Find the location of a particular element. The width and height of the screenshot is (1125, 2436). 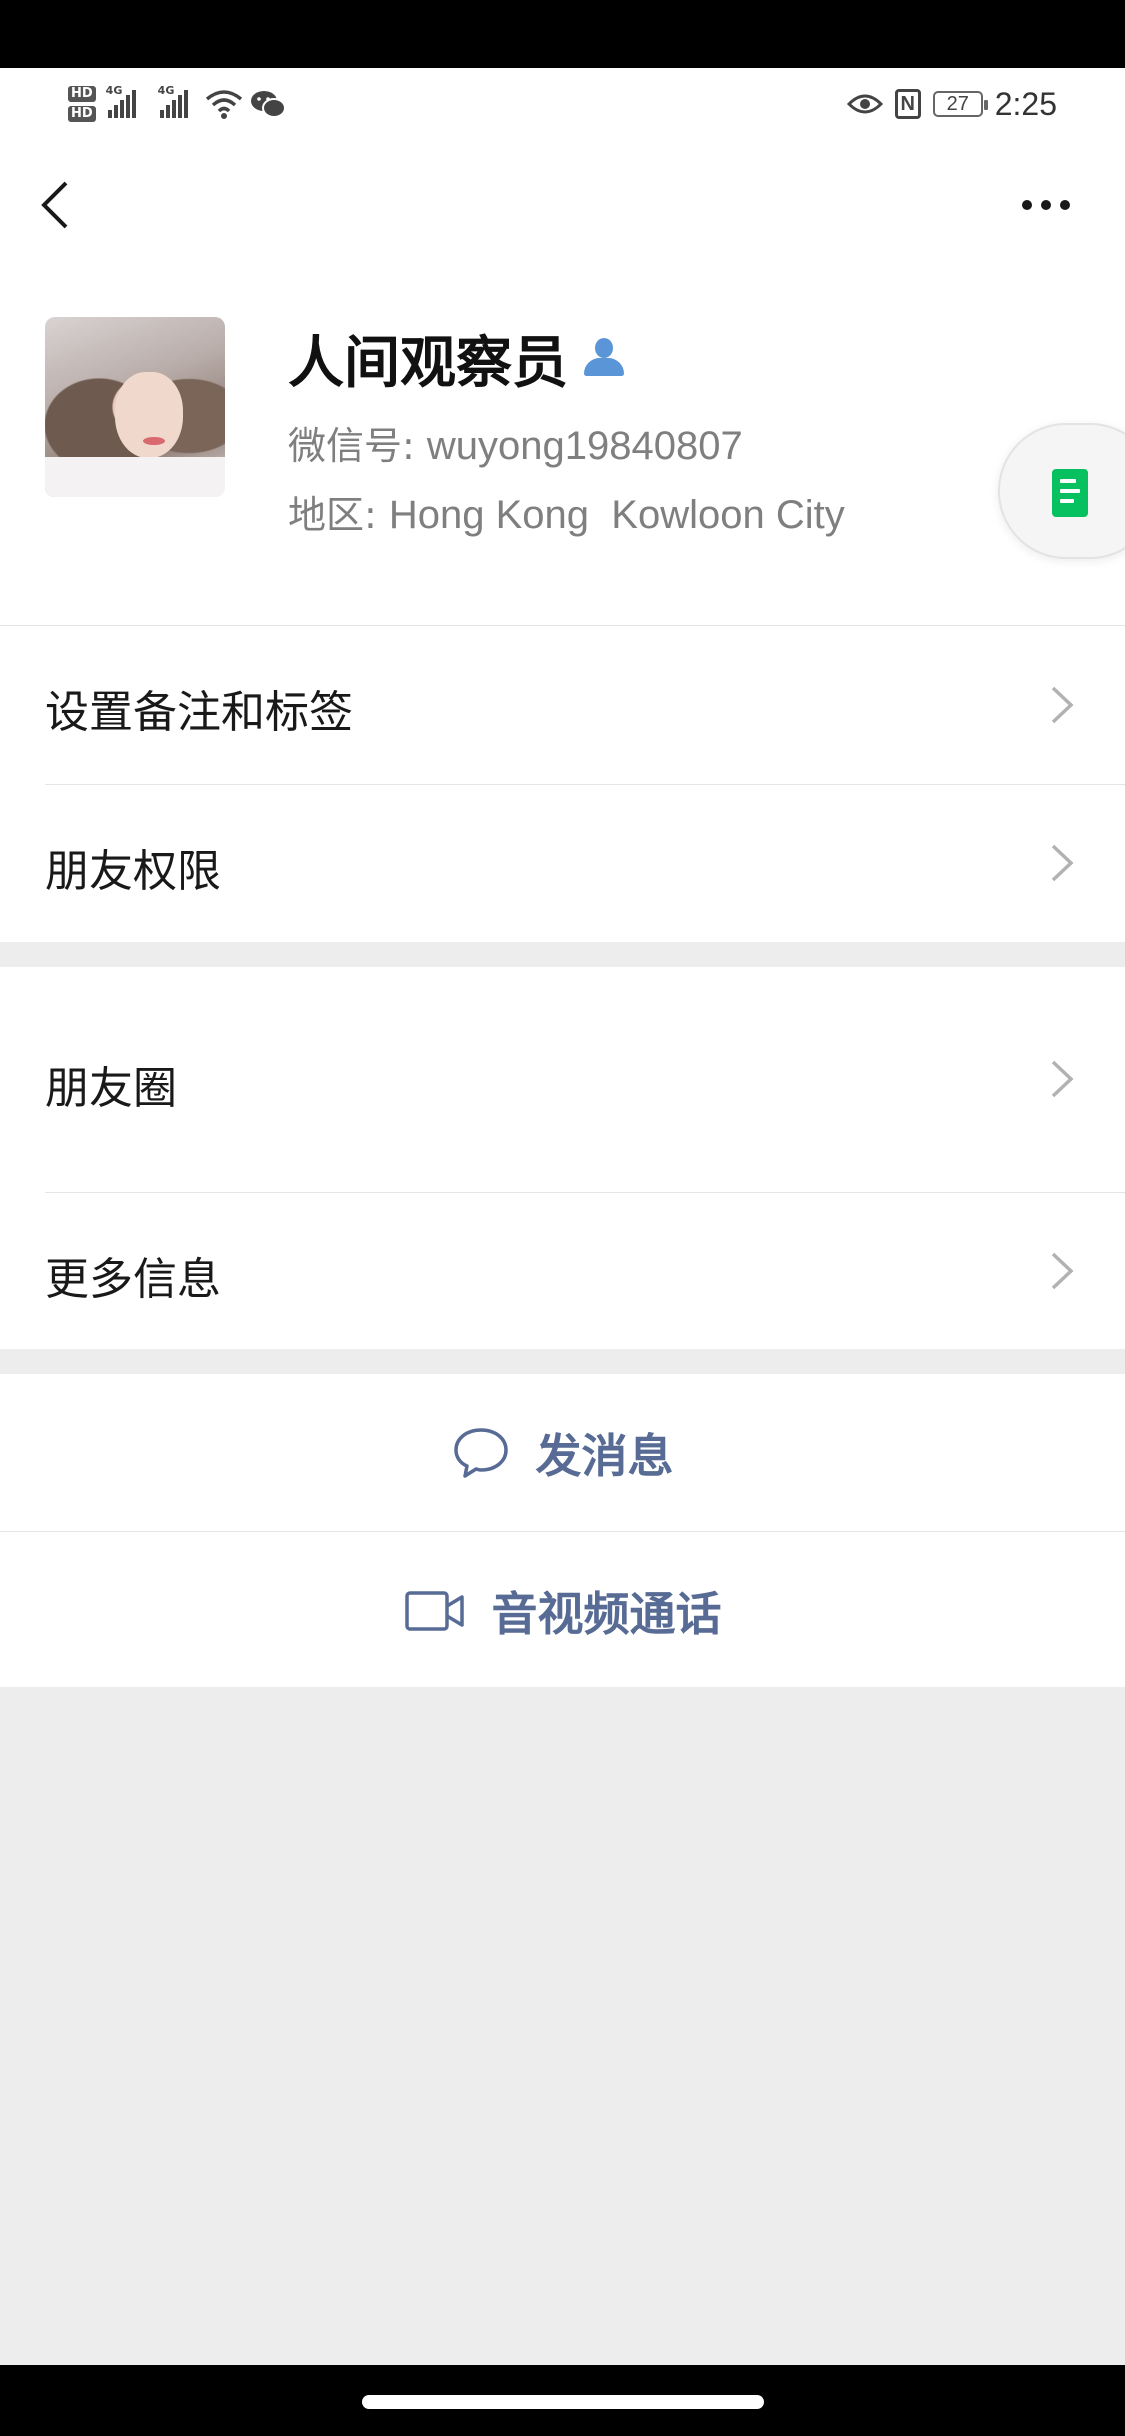

status-bar: HD HD 4G 4G N 27 2:25 is located at coordinates (562, 104).